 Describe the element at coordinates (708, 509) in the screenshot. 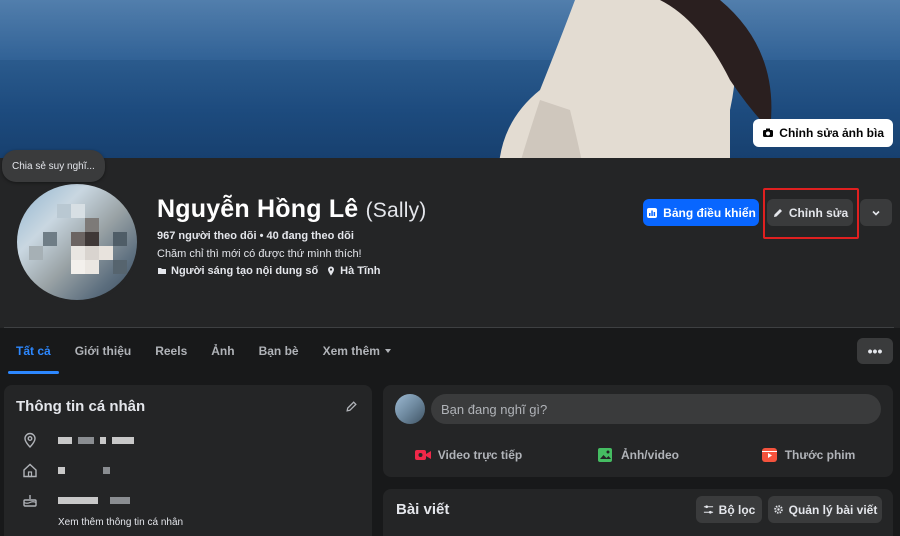

I see `filter-icon` at that location.